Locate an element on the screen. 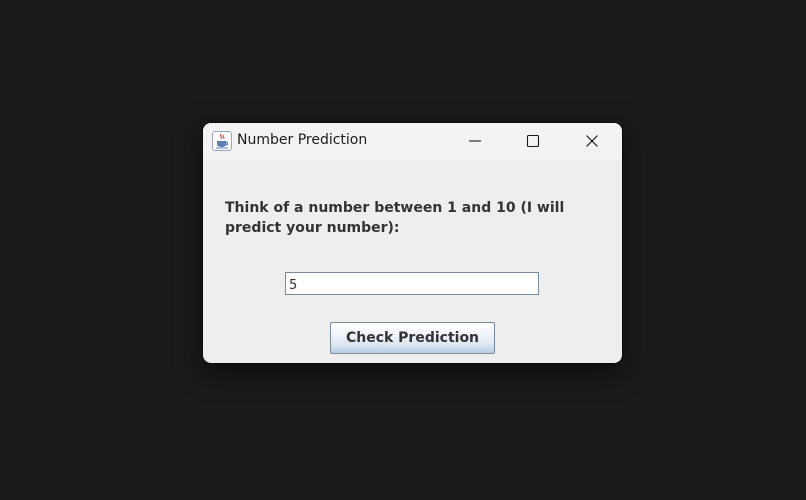  title-bar: Number Prediction is located at coordinates (412, 141).